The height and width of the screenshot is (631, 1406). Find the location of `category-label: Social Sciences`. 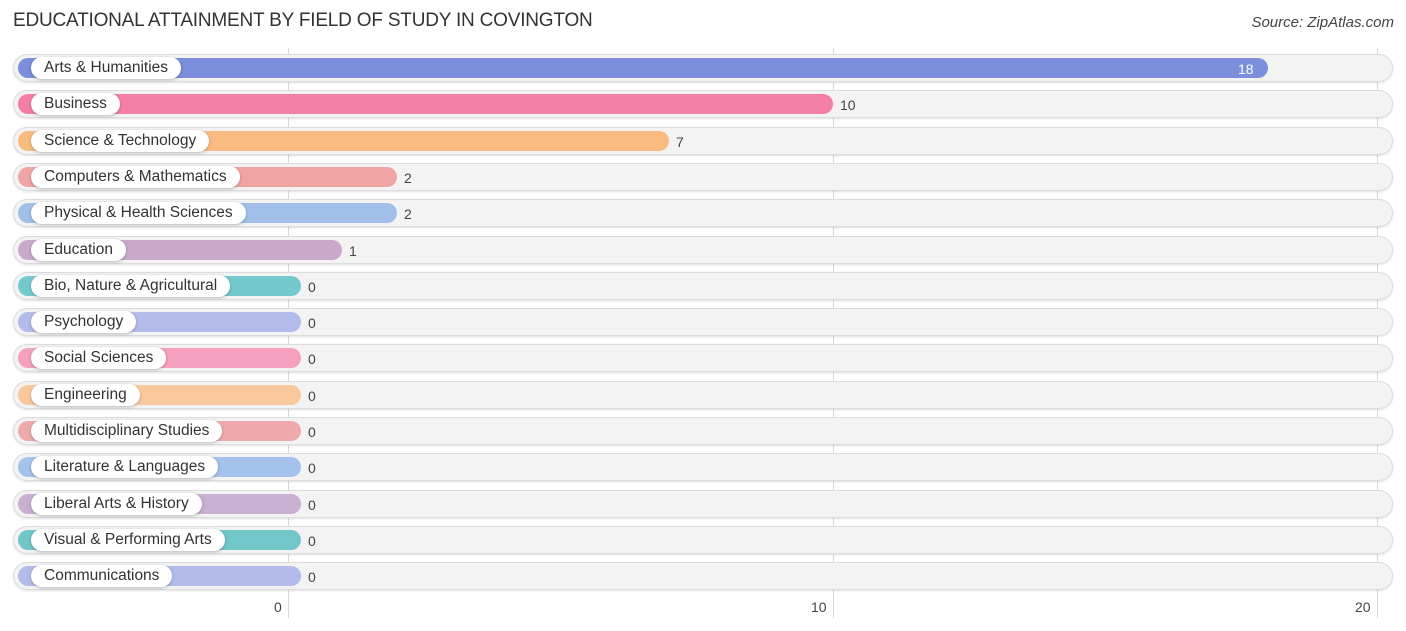

category-label: Social Sciences is located at coordinates (99, 358).